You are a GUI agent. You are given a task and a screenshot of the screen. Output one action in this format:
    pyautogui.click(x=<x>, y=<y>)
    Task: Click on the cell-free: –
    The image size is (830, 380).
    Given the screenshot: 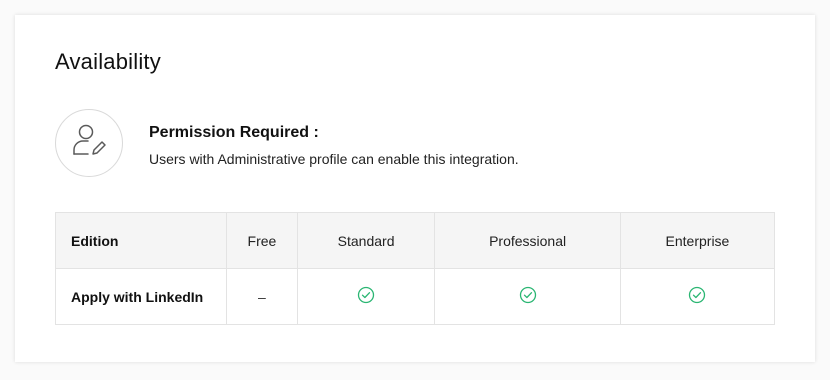 What is the action you would take?
    pyautogui.click(x=262, y=296)
    